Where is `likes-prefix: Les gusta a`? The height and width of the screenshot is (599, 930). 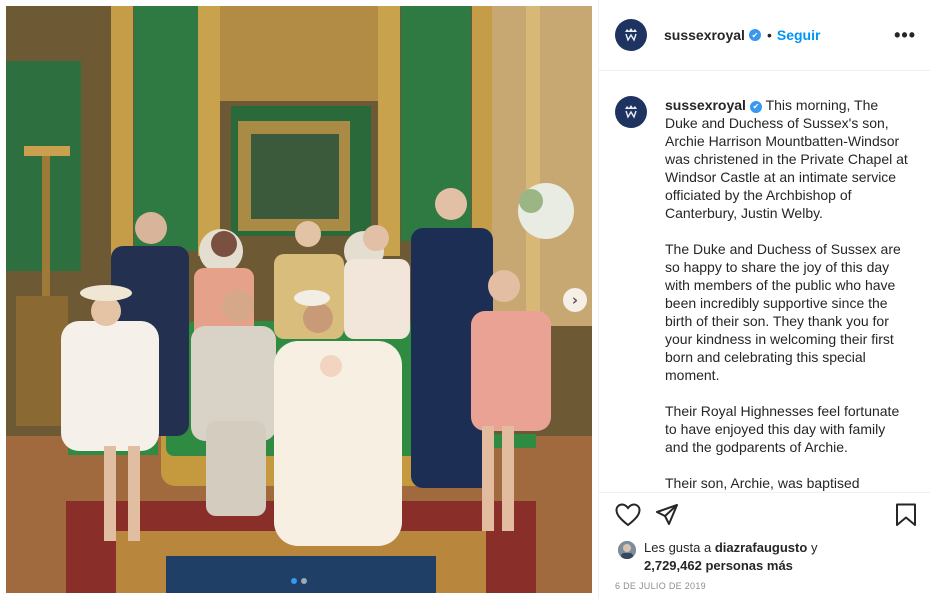 likes-prefix: Les gusta a is located at coordinates (678, 547).